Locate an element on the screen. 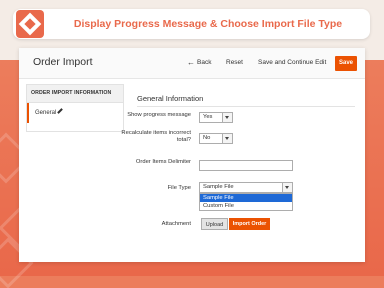 The width and height of the screenshot is (384, 288). arrow-left-icon: ← is located at coordinates (191, 62).